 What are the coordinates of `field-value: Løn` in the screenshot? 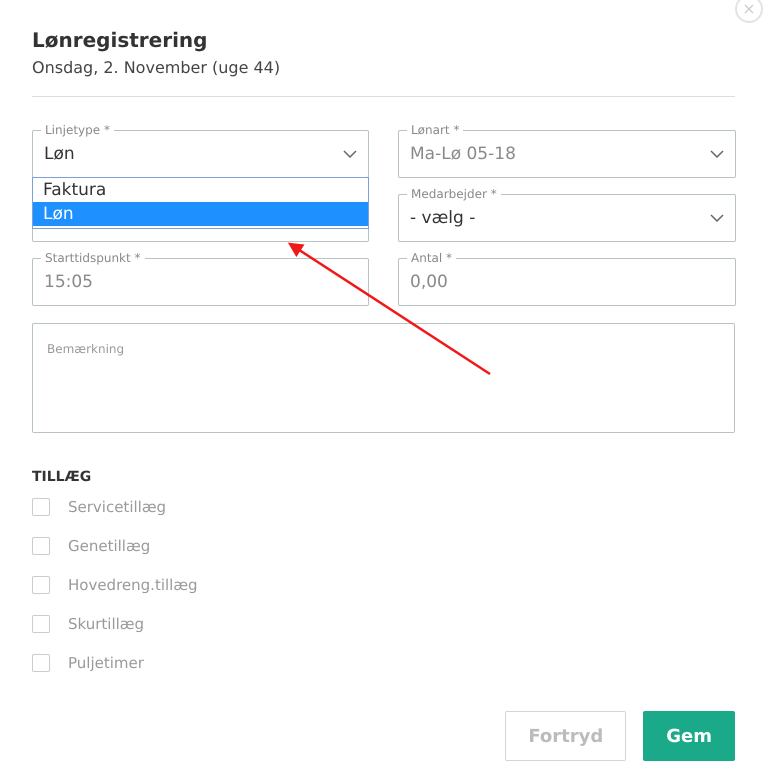 It's located at (60, 154).